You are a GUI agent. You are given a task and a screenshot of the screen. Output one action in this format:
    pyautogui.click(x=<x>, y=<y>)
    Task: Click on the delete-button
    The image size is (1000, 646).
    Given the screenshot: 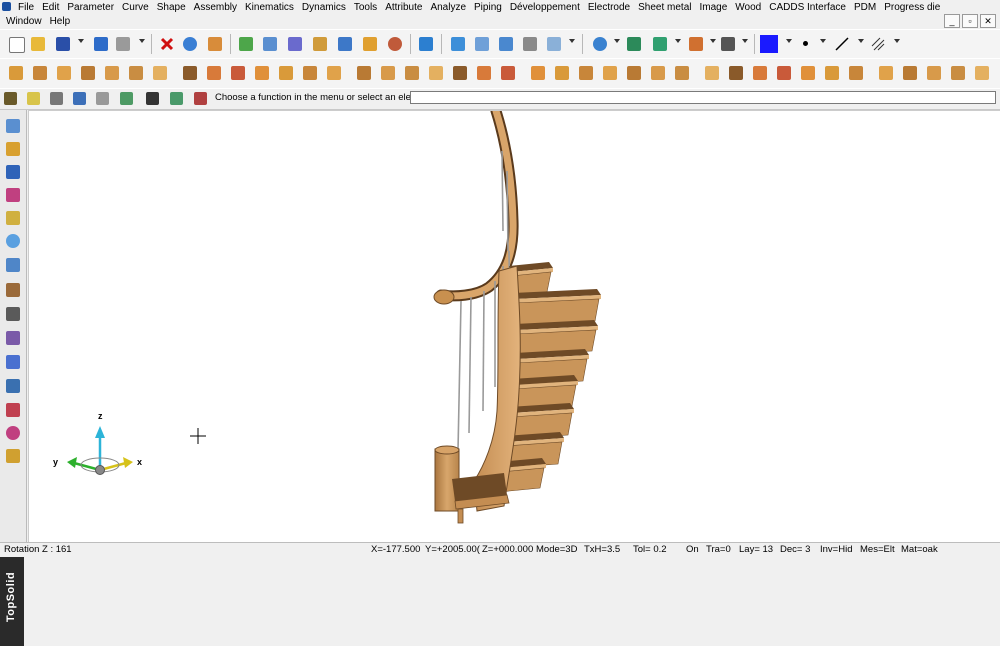 What is the action you would take?
    pyautogui.click(x=167, y=44)
    